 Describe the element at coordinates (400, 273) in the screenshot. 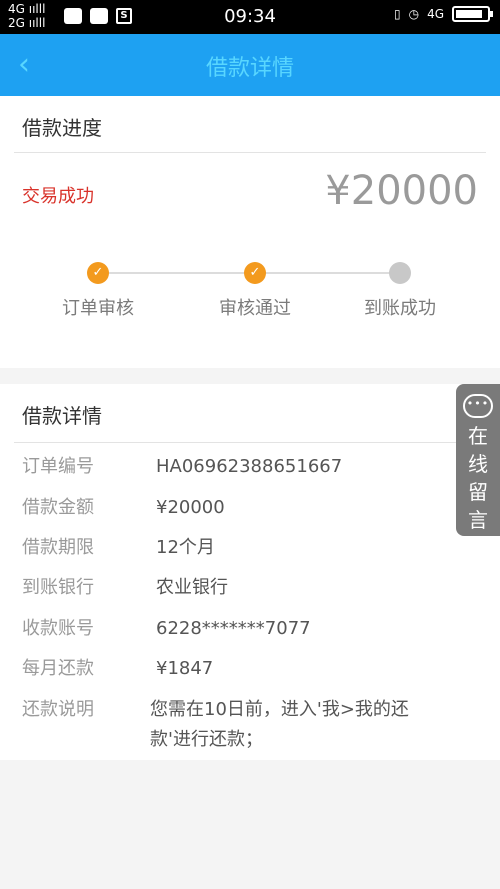

I see `step-3-pending-icon` at that location.